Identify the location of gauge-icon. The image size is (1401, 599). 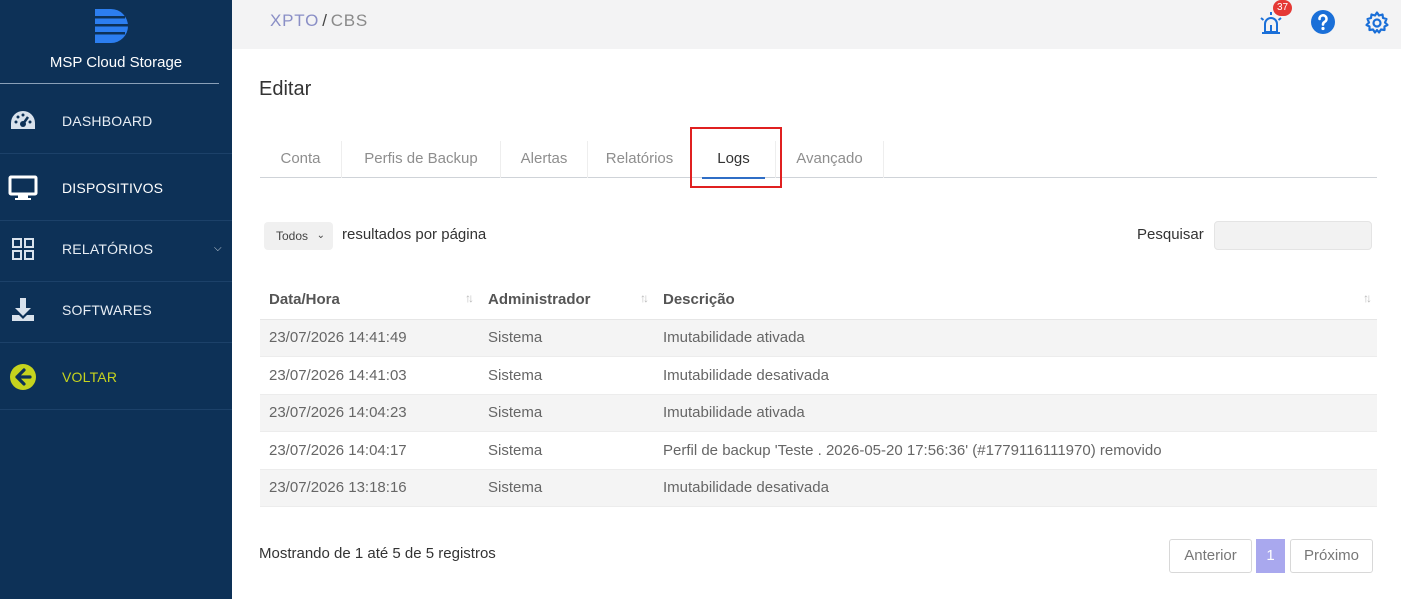
(23, 121).